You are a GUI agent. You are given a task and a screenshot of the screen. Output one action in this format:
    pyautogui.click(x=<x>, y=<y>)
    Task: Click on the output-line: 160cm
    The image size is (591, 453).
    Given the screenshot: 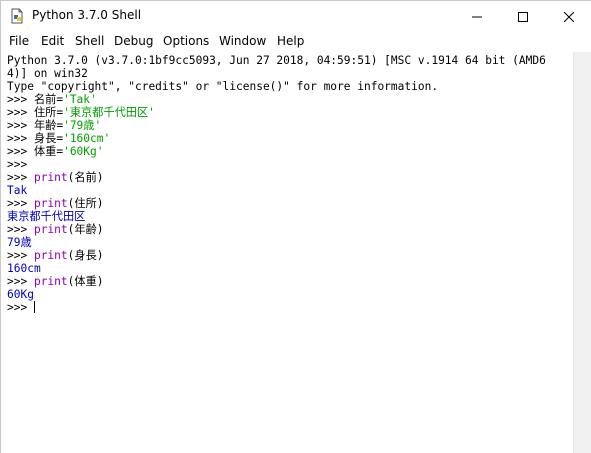 What is the action you would take?
    pyautogui.click(x=24, y=268)
    